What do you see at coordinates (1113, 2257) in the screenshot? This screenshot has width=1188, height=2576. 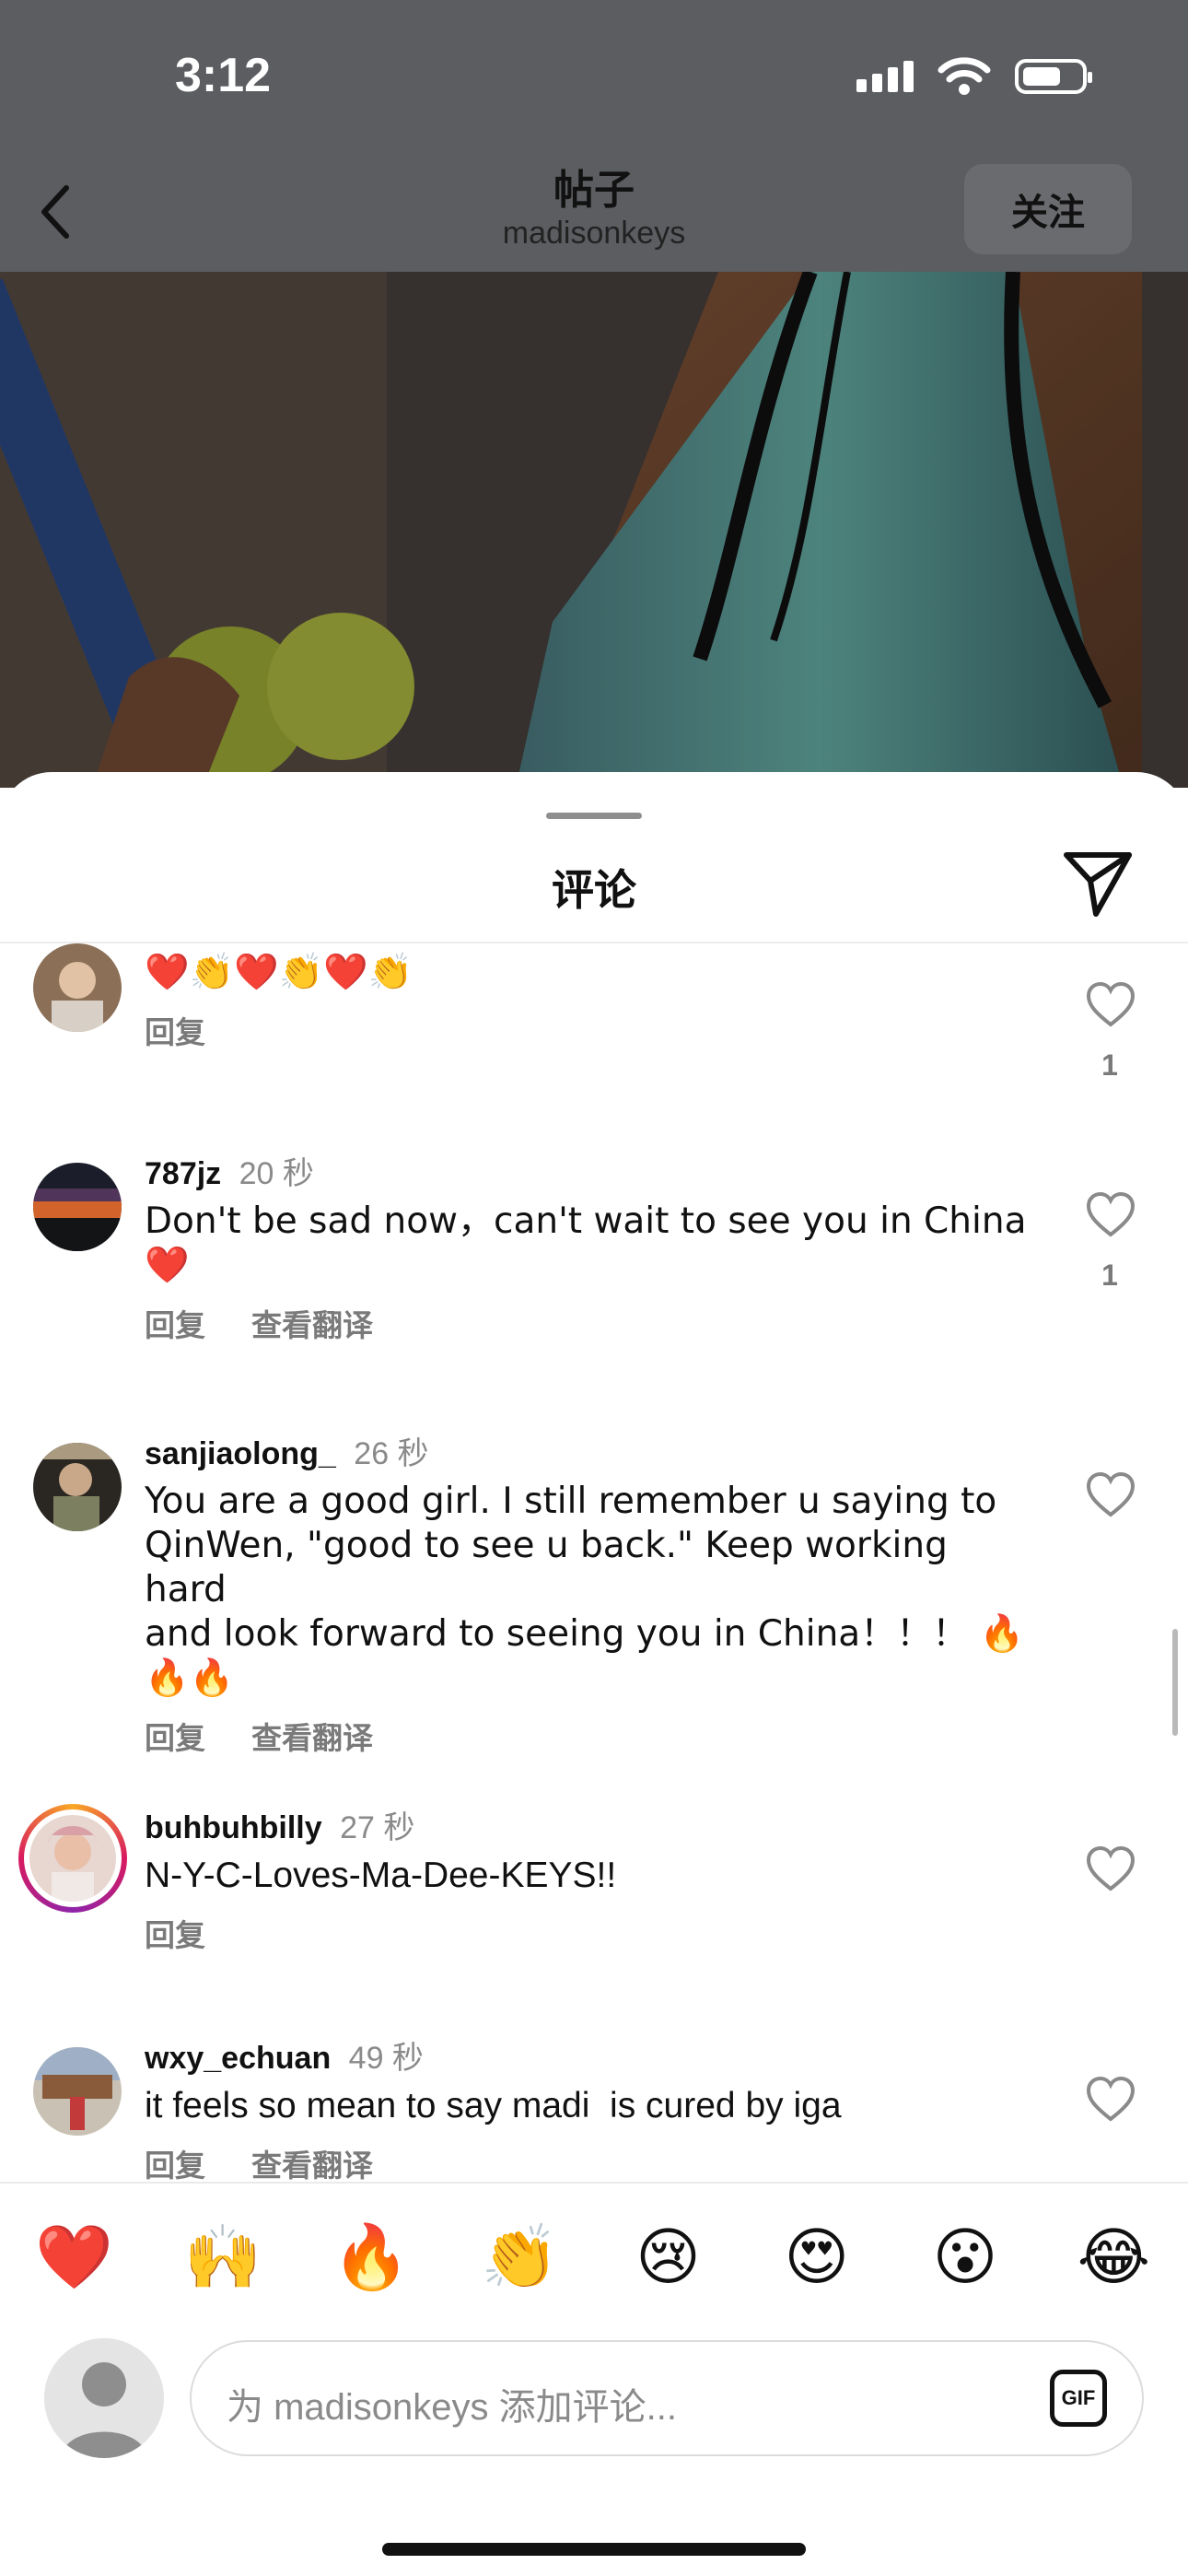 I see `reaction-laughing: 😂` at bounding box center [1113, 2257].